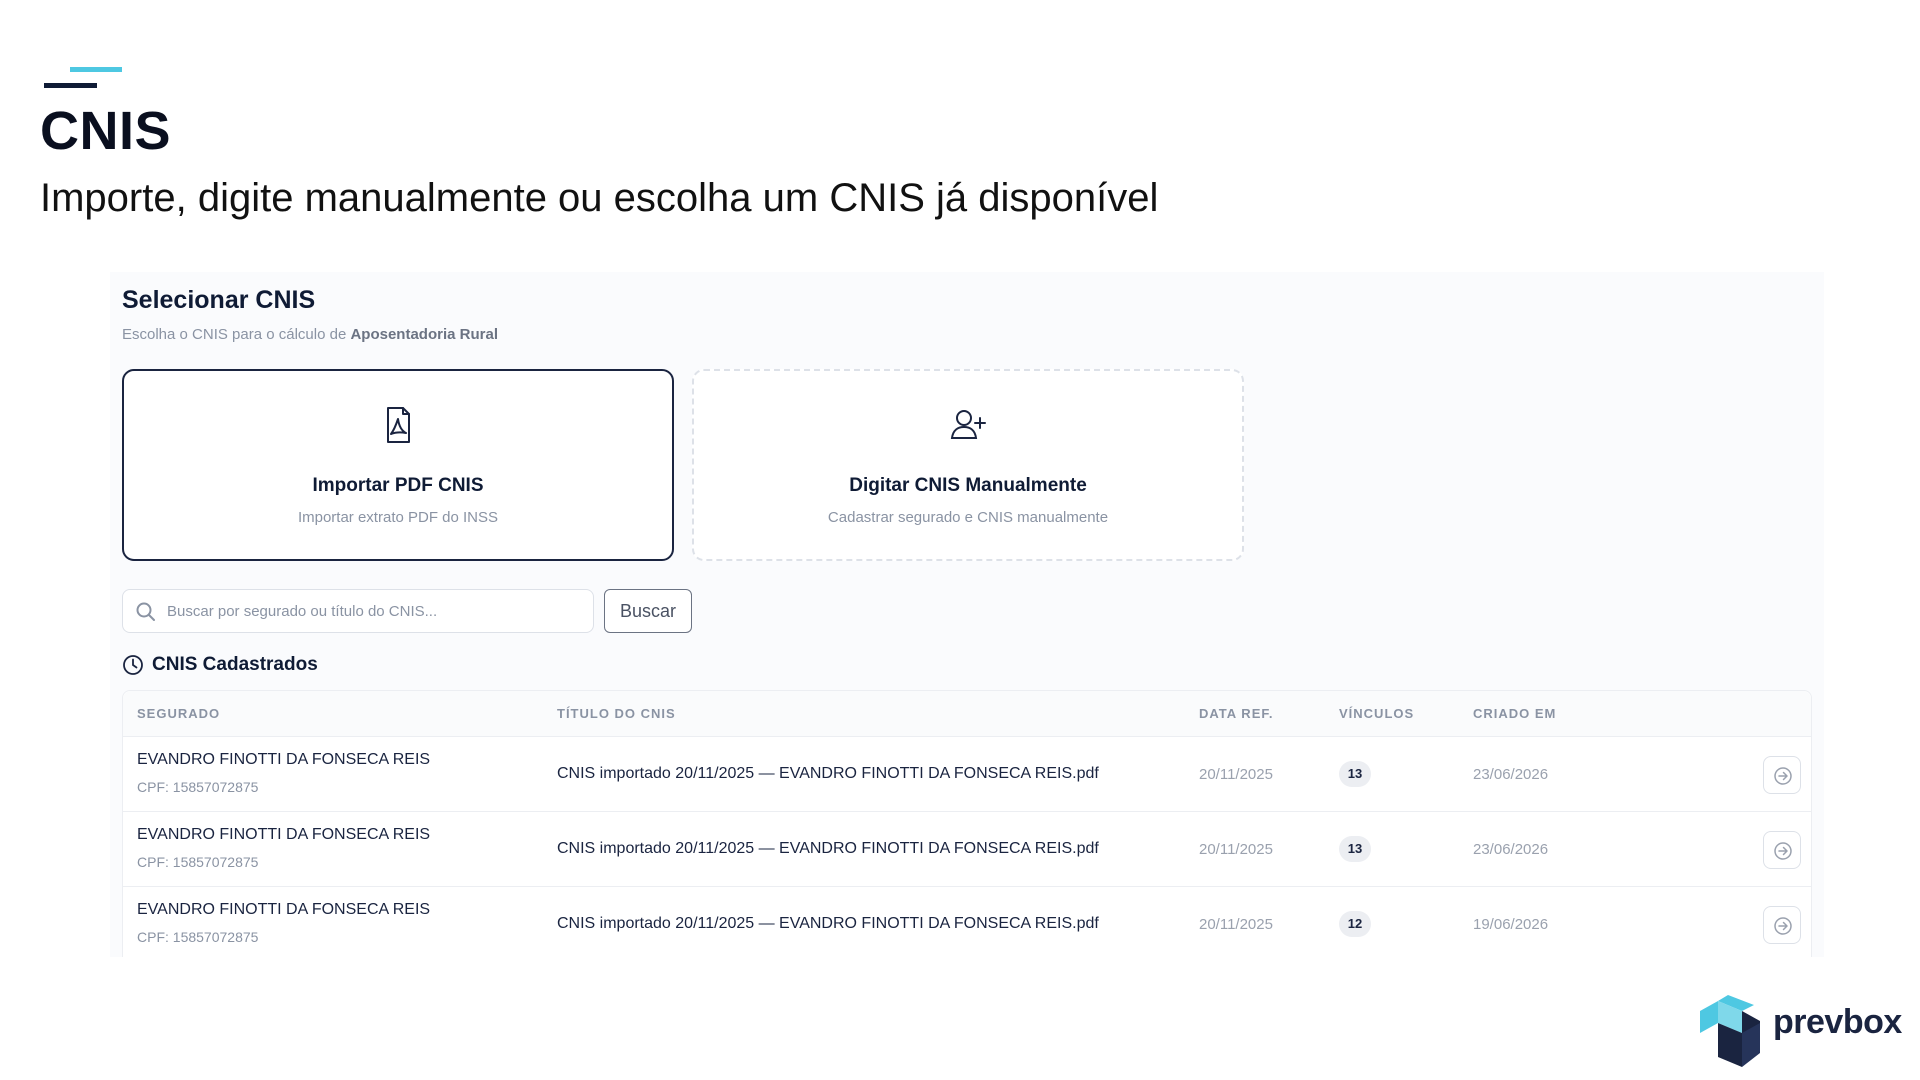  Describe the element at coordinates (1377, 713) in the screenshot. I see `column-header-vinculos: VÍNCULOS` at that location.